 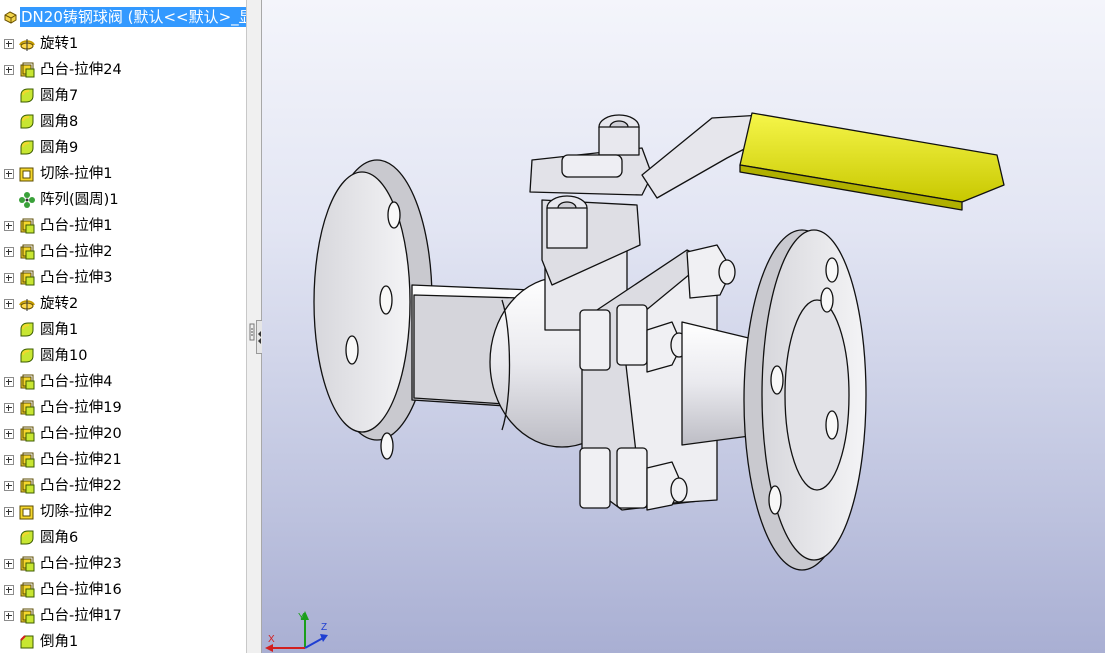 I want to click on tree-item: 凸台-拉伸22, so click(x=123, y=486).